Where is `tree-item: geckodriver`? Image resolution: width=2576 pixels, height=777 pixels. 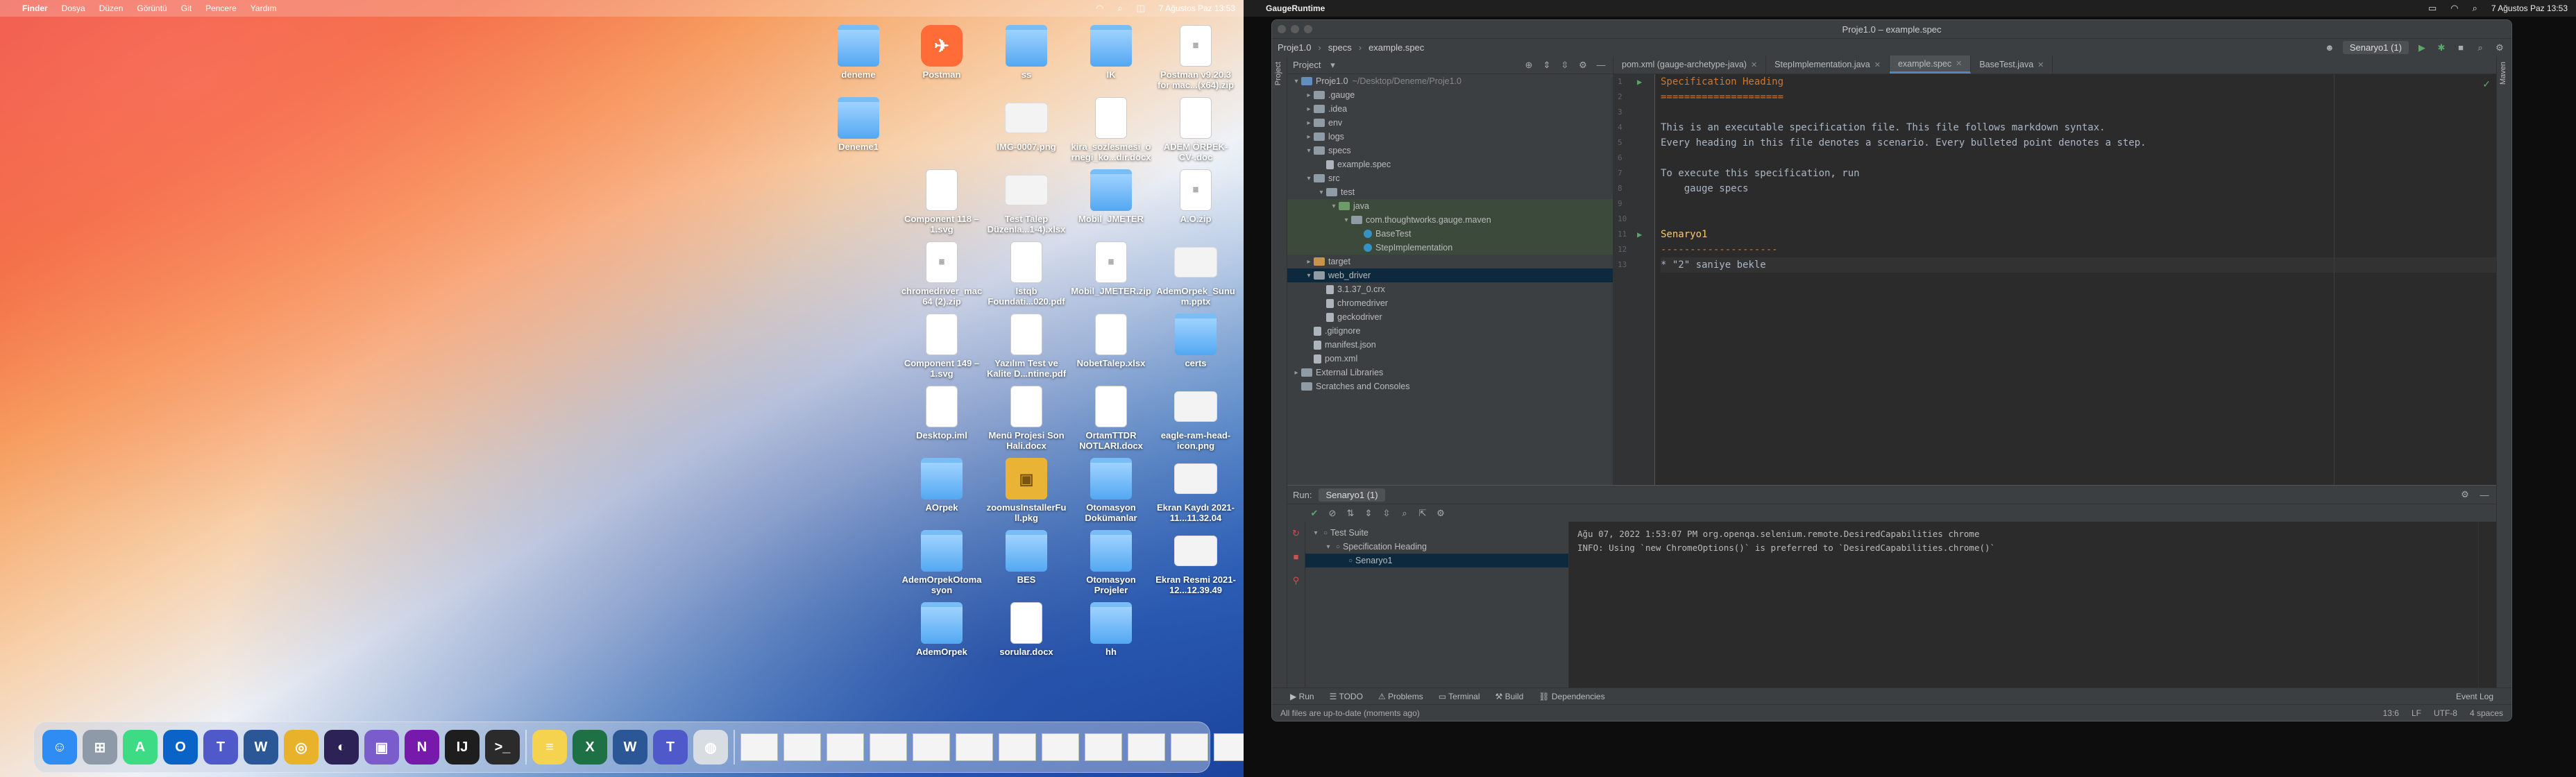 tree-item: geckodriver is located at coordinates (1450, 317).